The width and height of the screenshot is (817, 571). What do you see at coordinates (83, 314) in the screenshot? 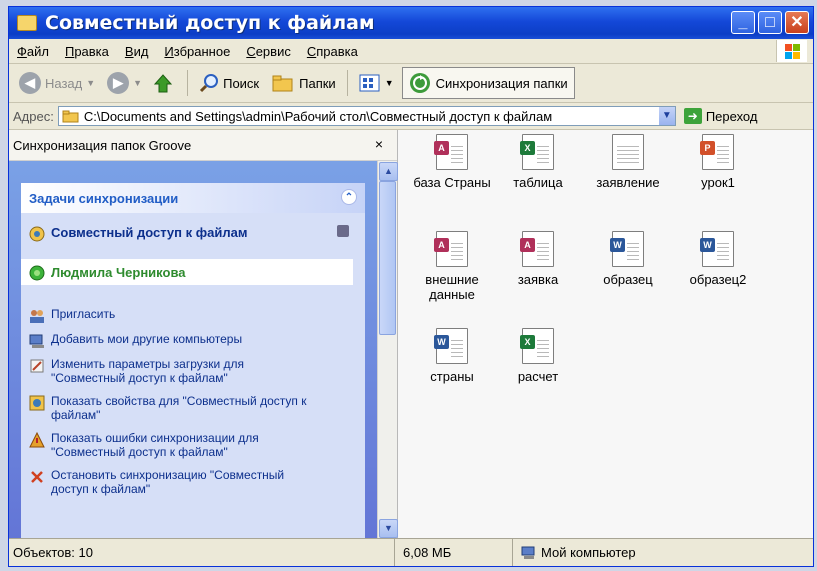
I see `action-invite-label: Пригласить` at bounding box center [83, 314].